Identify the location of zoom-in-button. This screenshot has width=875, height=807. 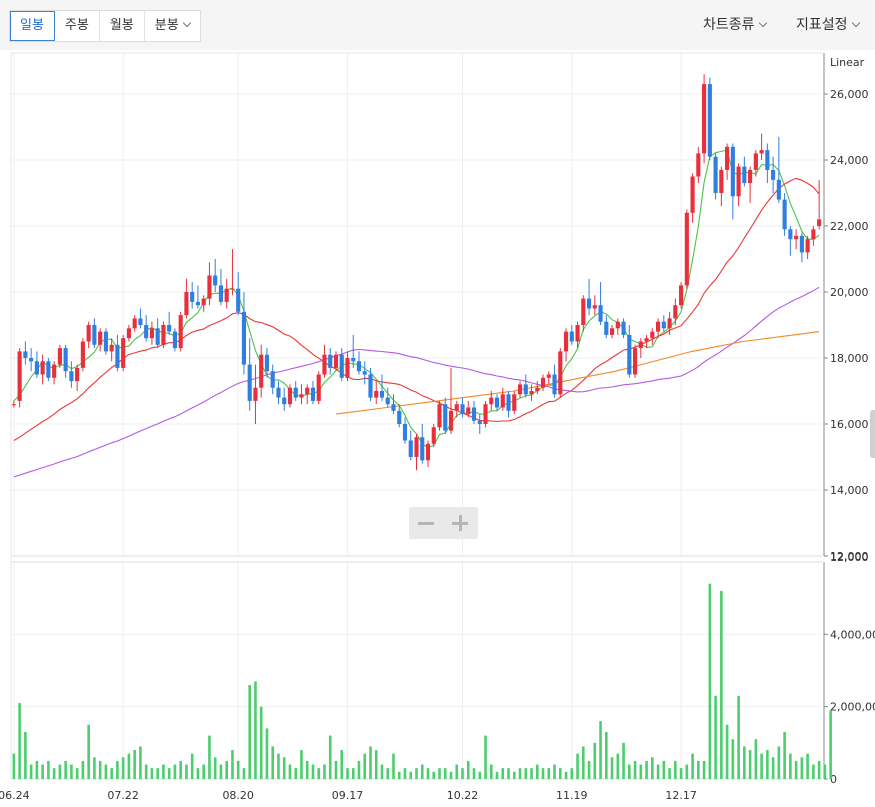
(460, 523).